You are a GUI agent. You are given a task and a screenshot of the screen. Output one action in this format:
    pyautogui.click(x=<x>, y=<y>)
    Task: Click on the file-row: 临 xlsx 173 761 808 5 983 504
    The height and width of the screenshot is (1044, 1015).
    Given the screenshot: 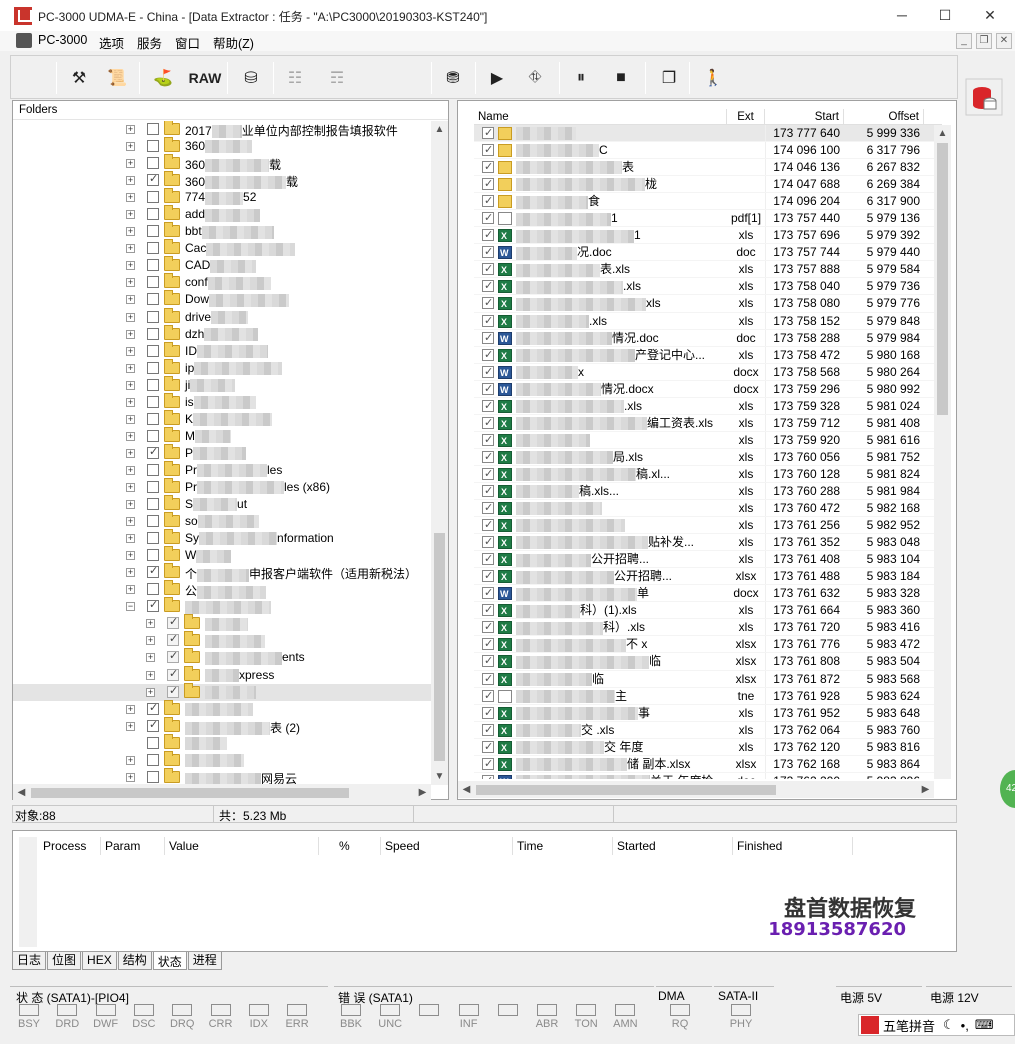 What is the action you would take?
    pyautogui.click(x=708, y=662)
    